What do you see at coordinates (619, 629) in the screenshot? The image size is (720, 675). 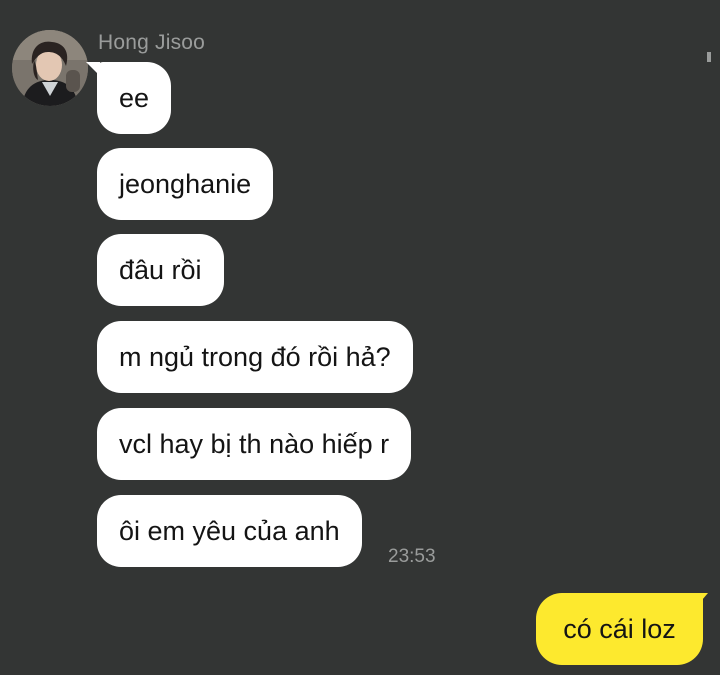 I see `outgoing-message-bubble: có cái loz` at bounding box center [619, 629].